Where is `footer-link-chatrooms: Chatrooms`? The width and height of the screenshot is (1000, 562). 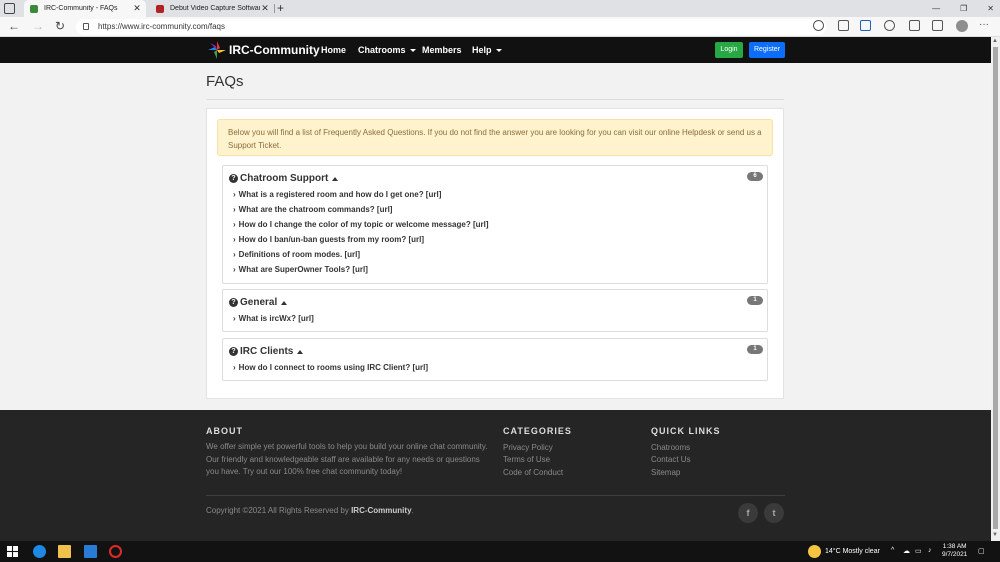
footer-link-chatrooms: Chatrooms is located at coordinates (670, 447).